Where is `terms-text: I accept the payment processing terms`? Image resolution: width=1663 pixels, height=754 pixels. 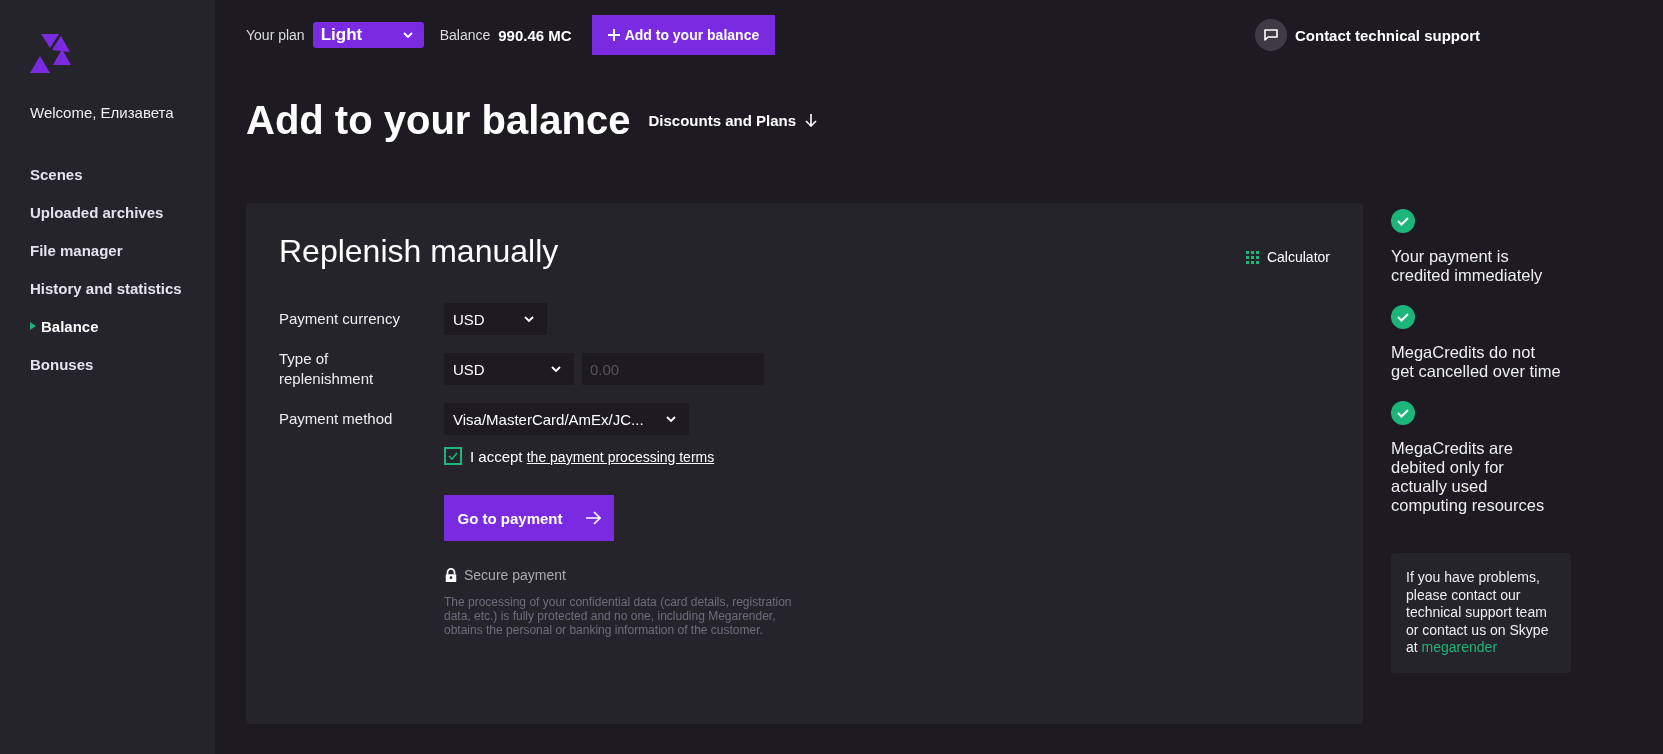 terms-text: I accept the payment processing terms is located at coordinates (592, 456).